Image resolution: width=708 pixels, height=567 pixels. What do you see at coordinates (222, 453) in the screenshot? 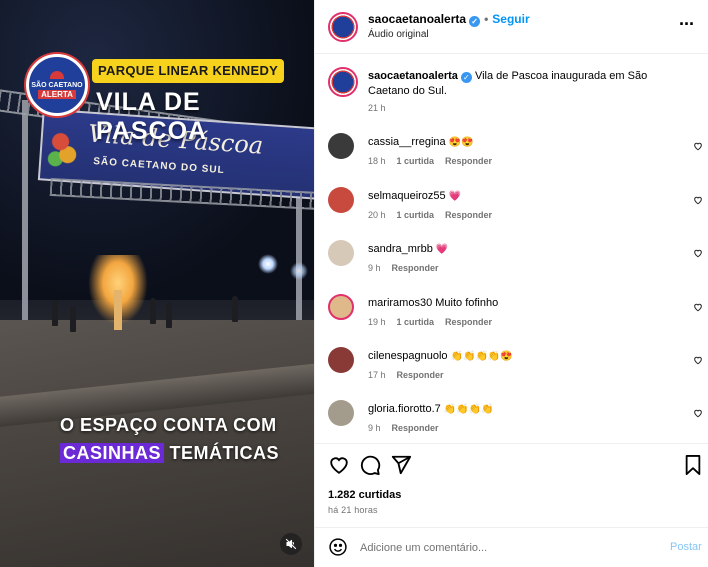
I see `caption-rest: TEMÁTICAS` at bounding box center [222, 453].